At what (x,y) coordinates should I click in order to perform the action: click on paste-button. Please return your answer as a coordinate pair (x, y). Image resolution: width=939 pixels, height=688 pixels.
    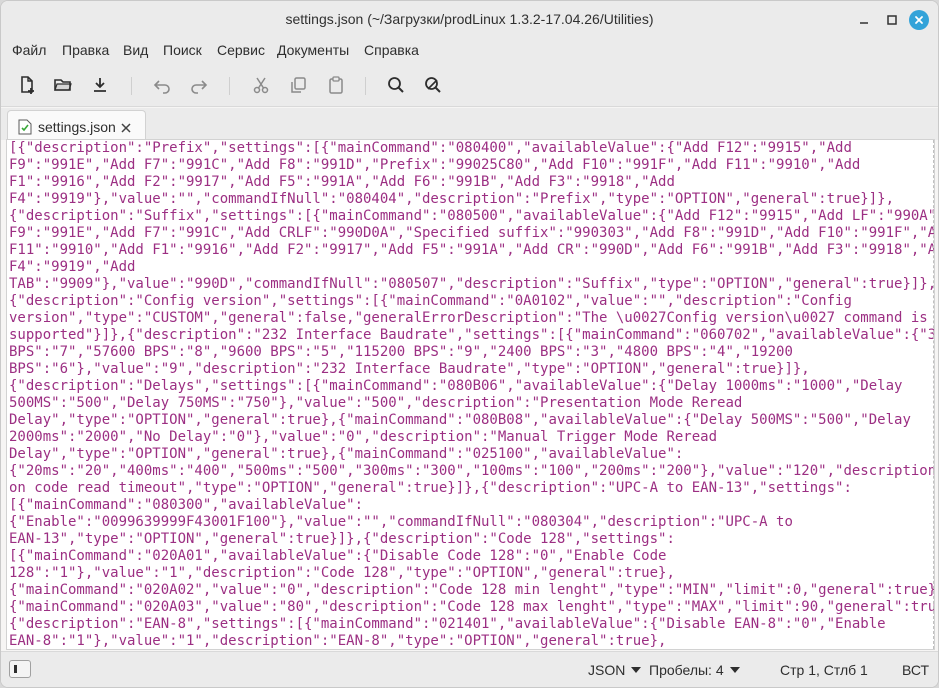
    Looking at the image, I should click on (336, 85).